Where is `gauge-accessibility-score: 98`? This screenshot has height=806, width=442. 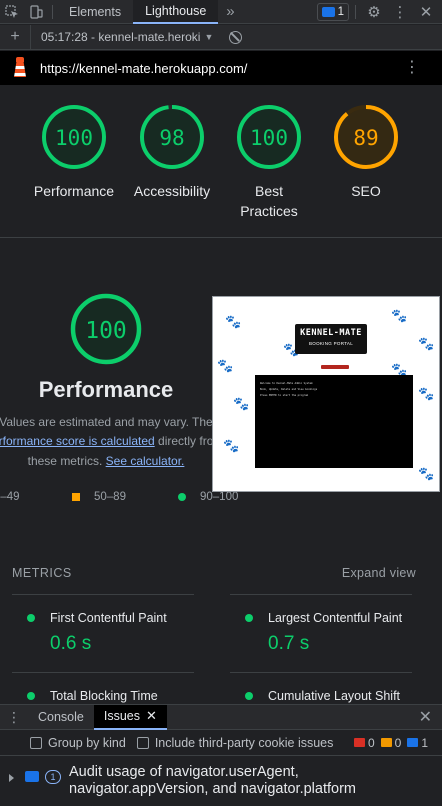
gauge-accessibility-score: 98 is located at coordinates (171, 138).